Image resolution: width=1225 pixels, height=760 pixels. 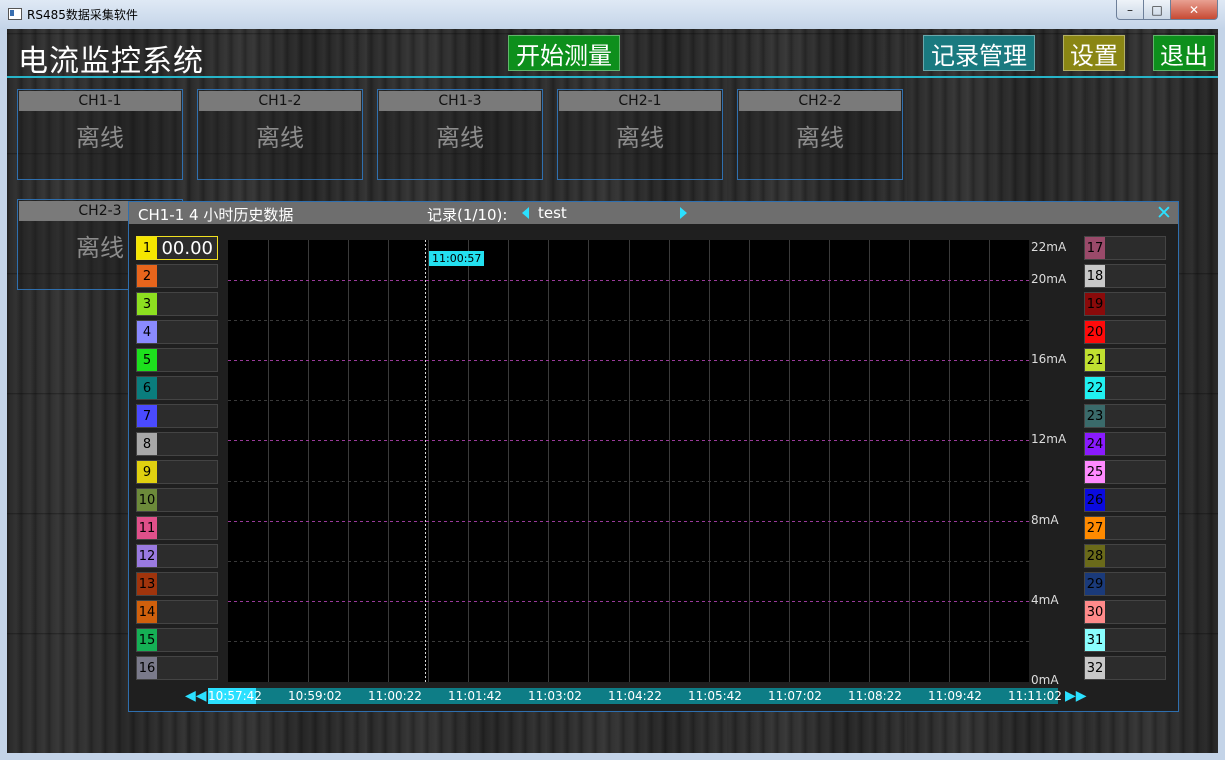 What do you see at coordinates (1094, 53) in the screenshot?
I see `settings-button: 设置` at bounding box center [1094, 53].